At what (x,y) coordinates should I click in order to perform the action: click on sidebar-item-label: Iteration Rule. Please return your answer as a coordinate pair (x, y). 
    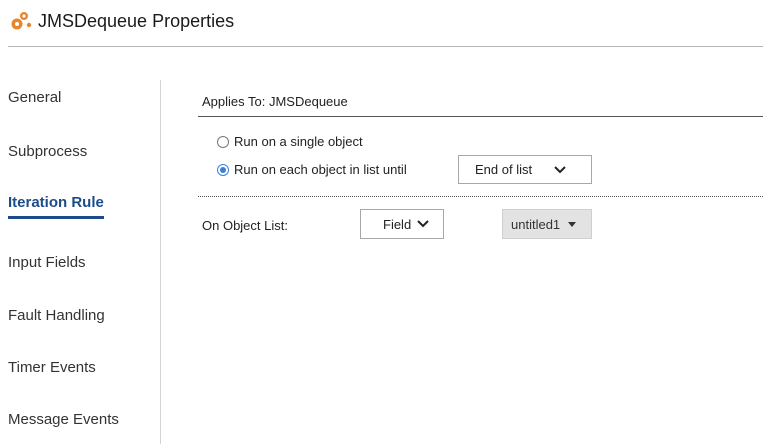
    Looking at the image, I should click on (56, 202).